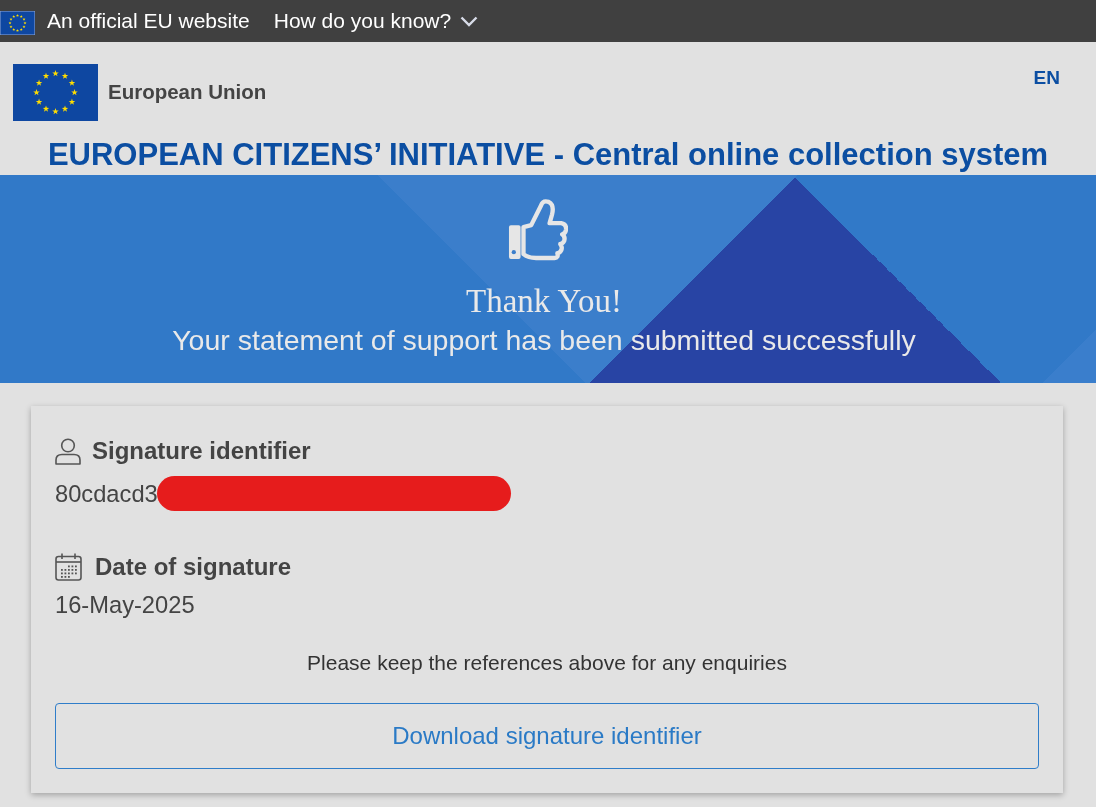  Describe the element at coordinates (547, 663) in the screenshot. I see `reference-note: Please keep the references above for any enquiries` at that location.